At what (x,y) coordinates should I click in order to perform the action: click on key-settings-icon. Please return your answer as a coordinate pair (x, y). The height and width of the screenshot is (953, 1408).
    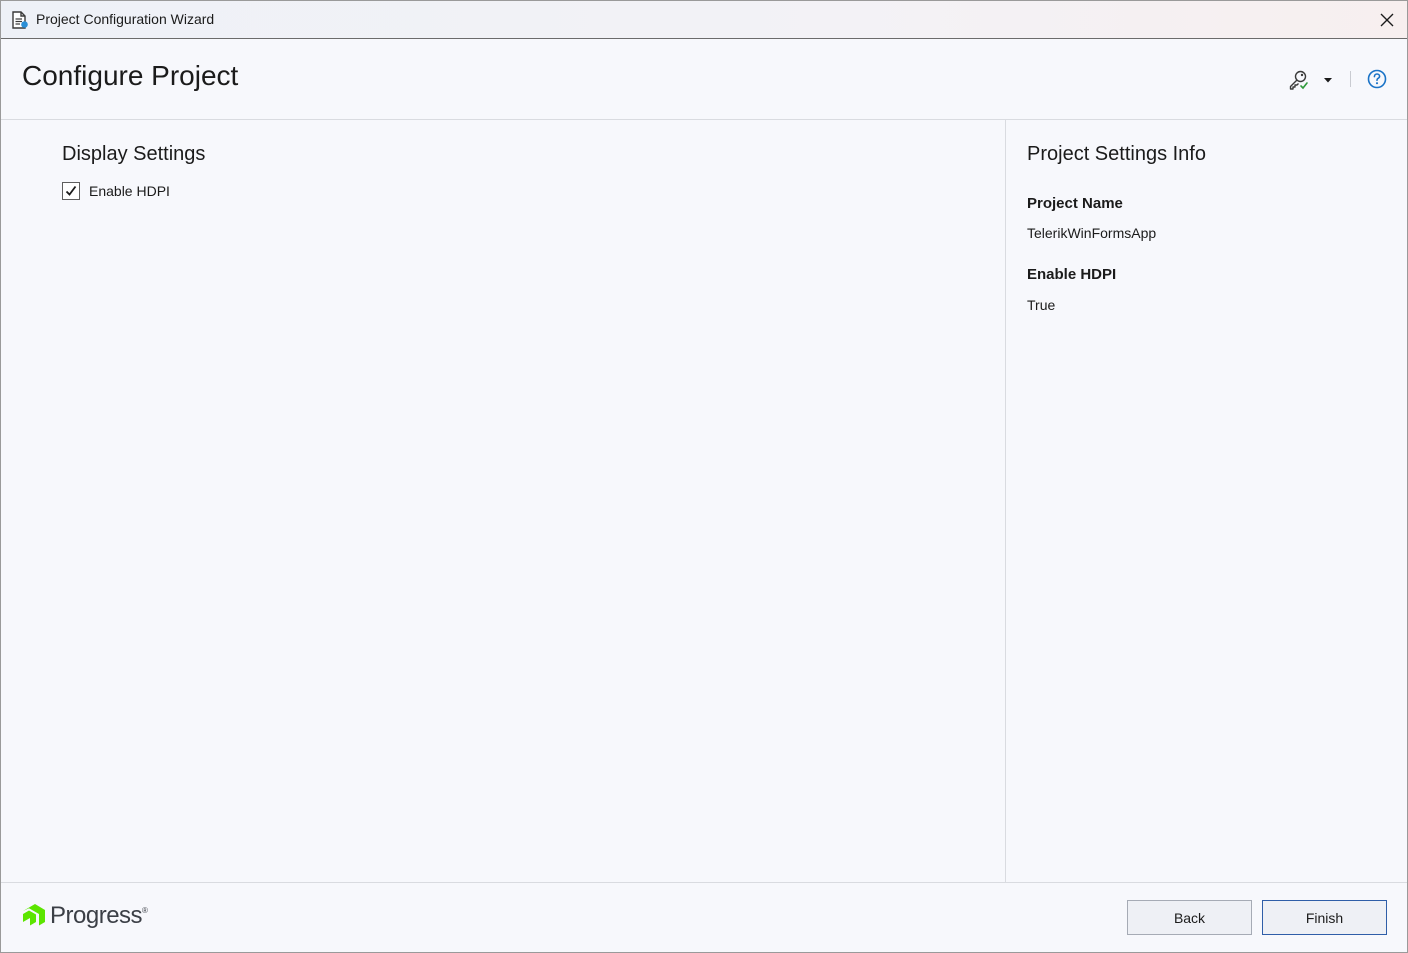
    Looking at the image, I should click on (1298, 80).